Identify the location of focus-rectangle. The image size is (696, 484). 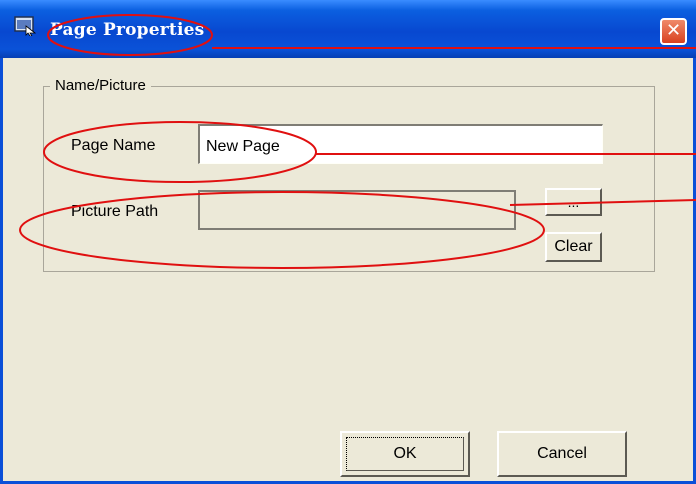
(405, 454).